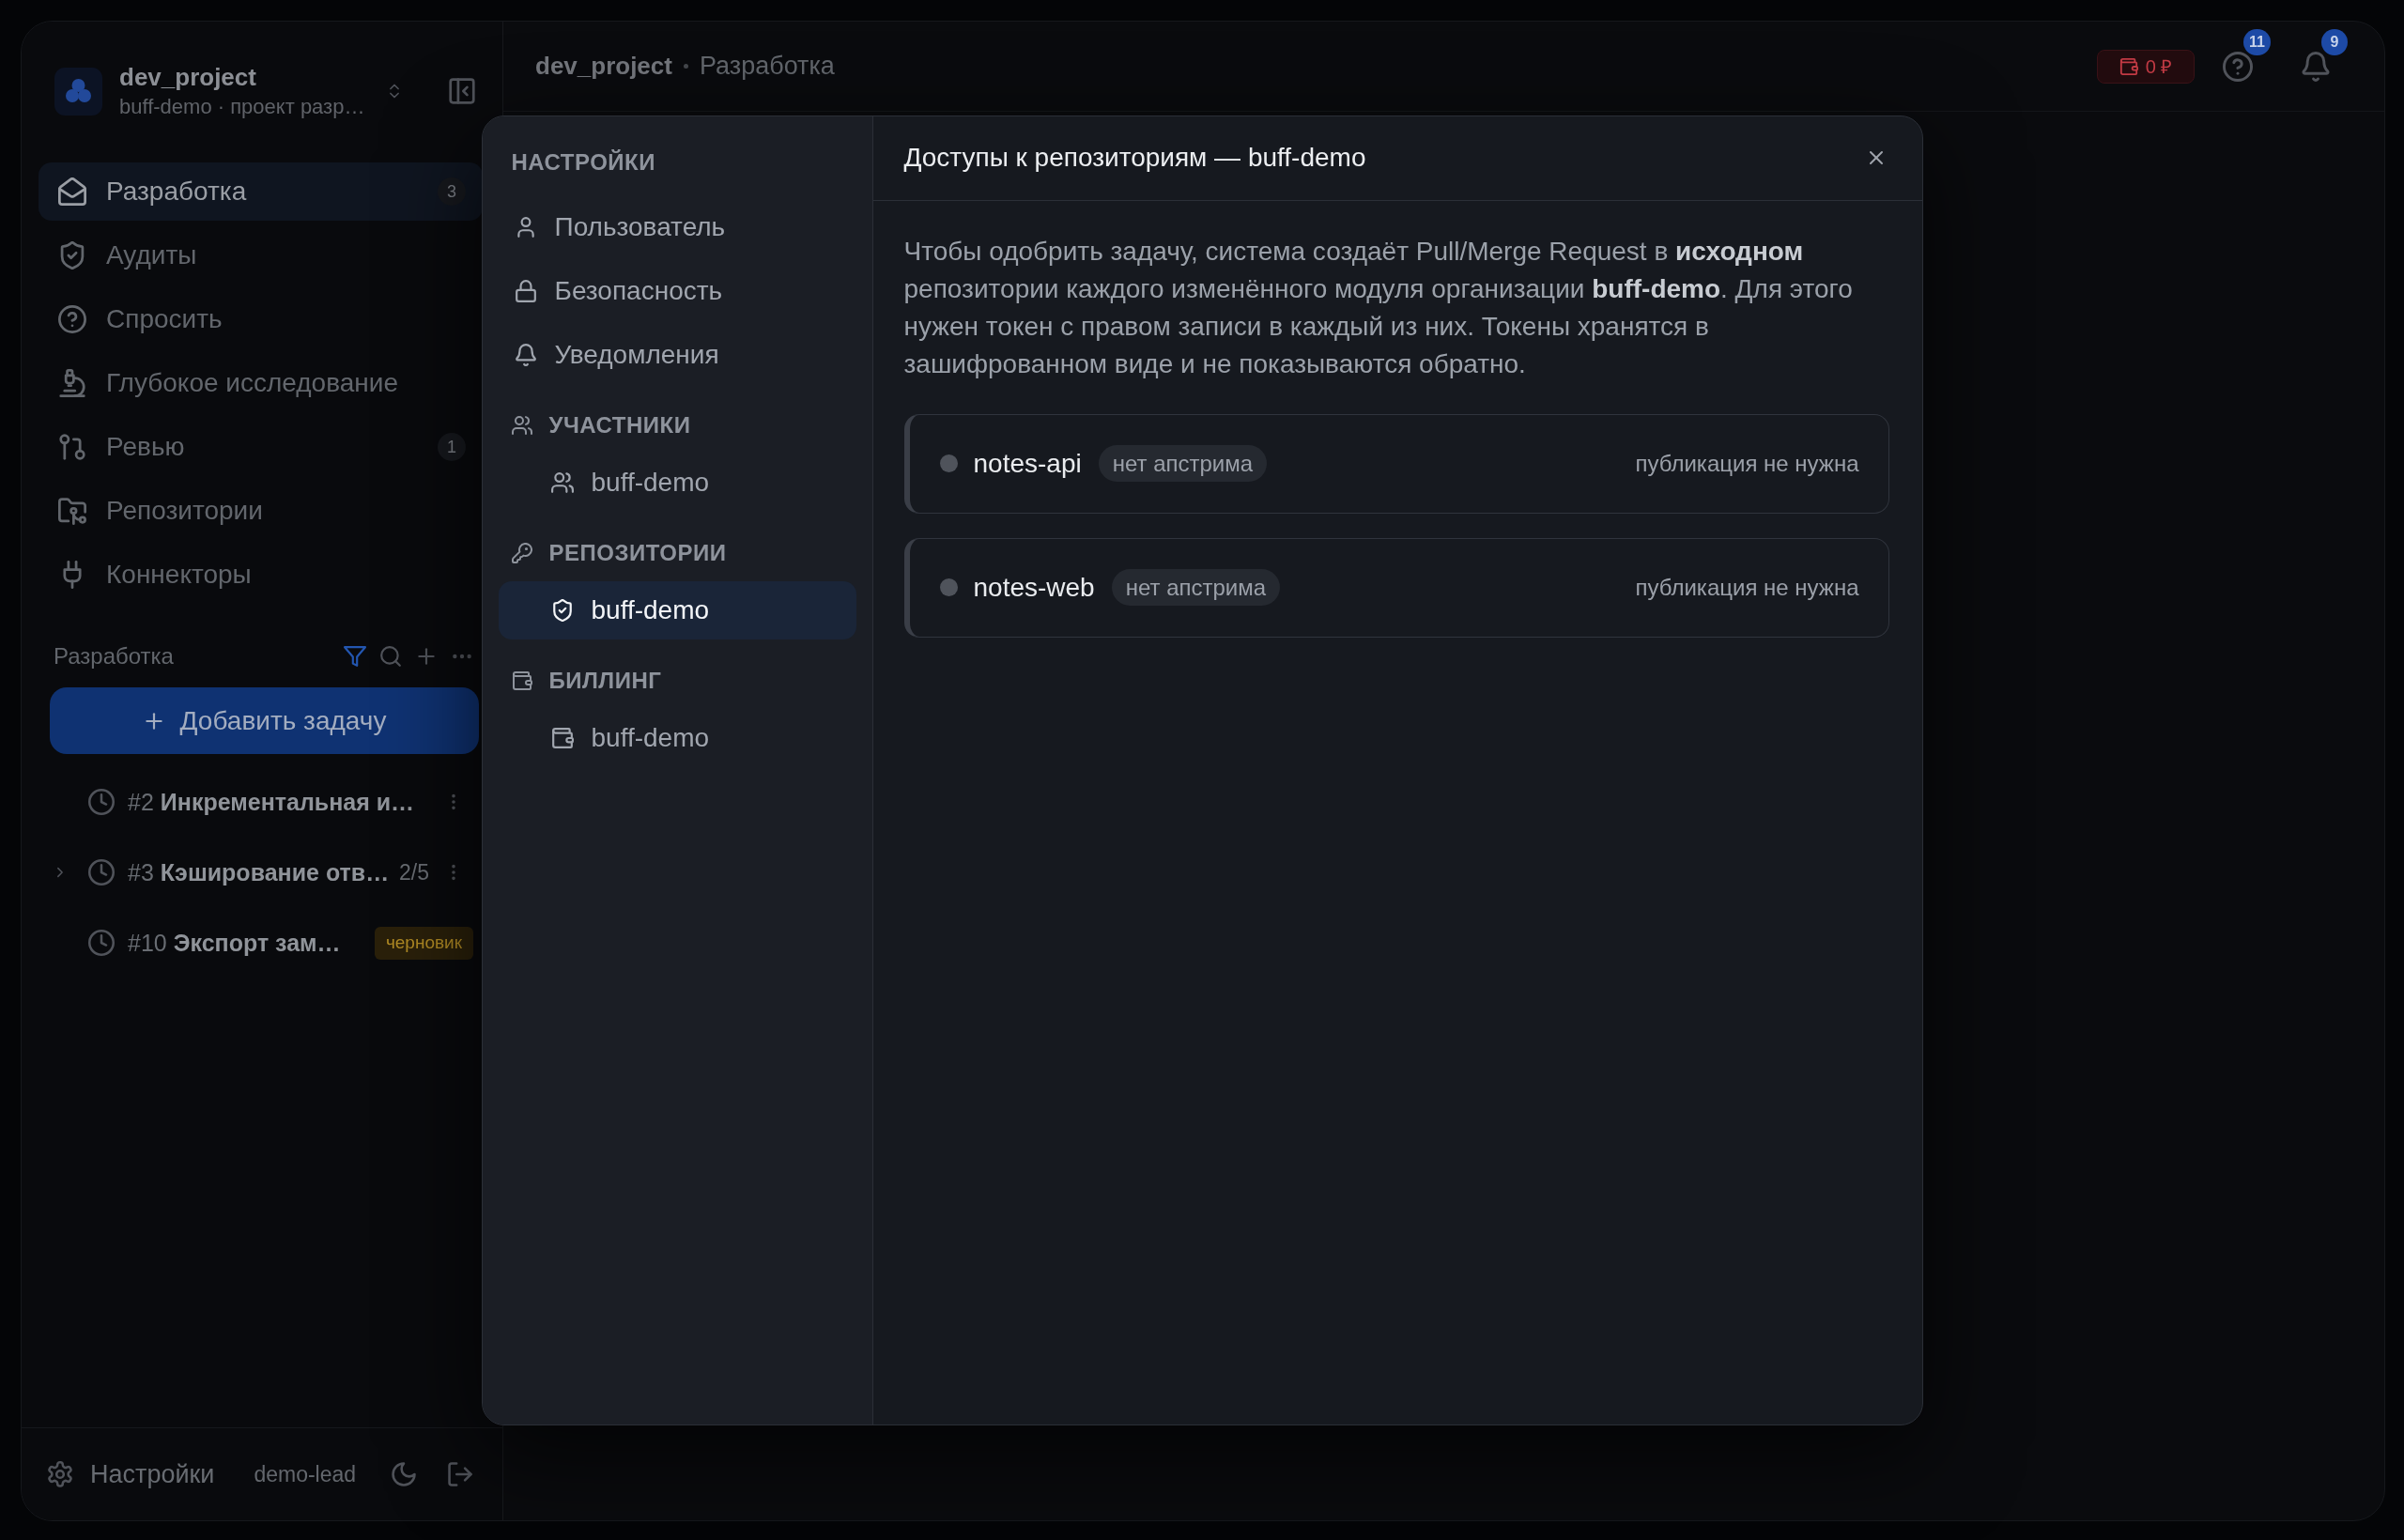 The height and width of the screenshot is (1540, 2404). Describe the element at coordinates (261, 191) in the screenshot. I see `nav-item: Разработка 3` at that location.